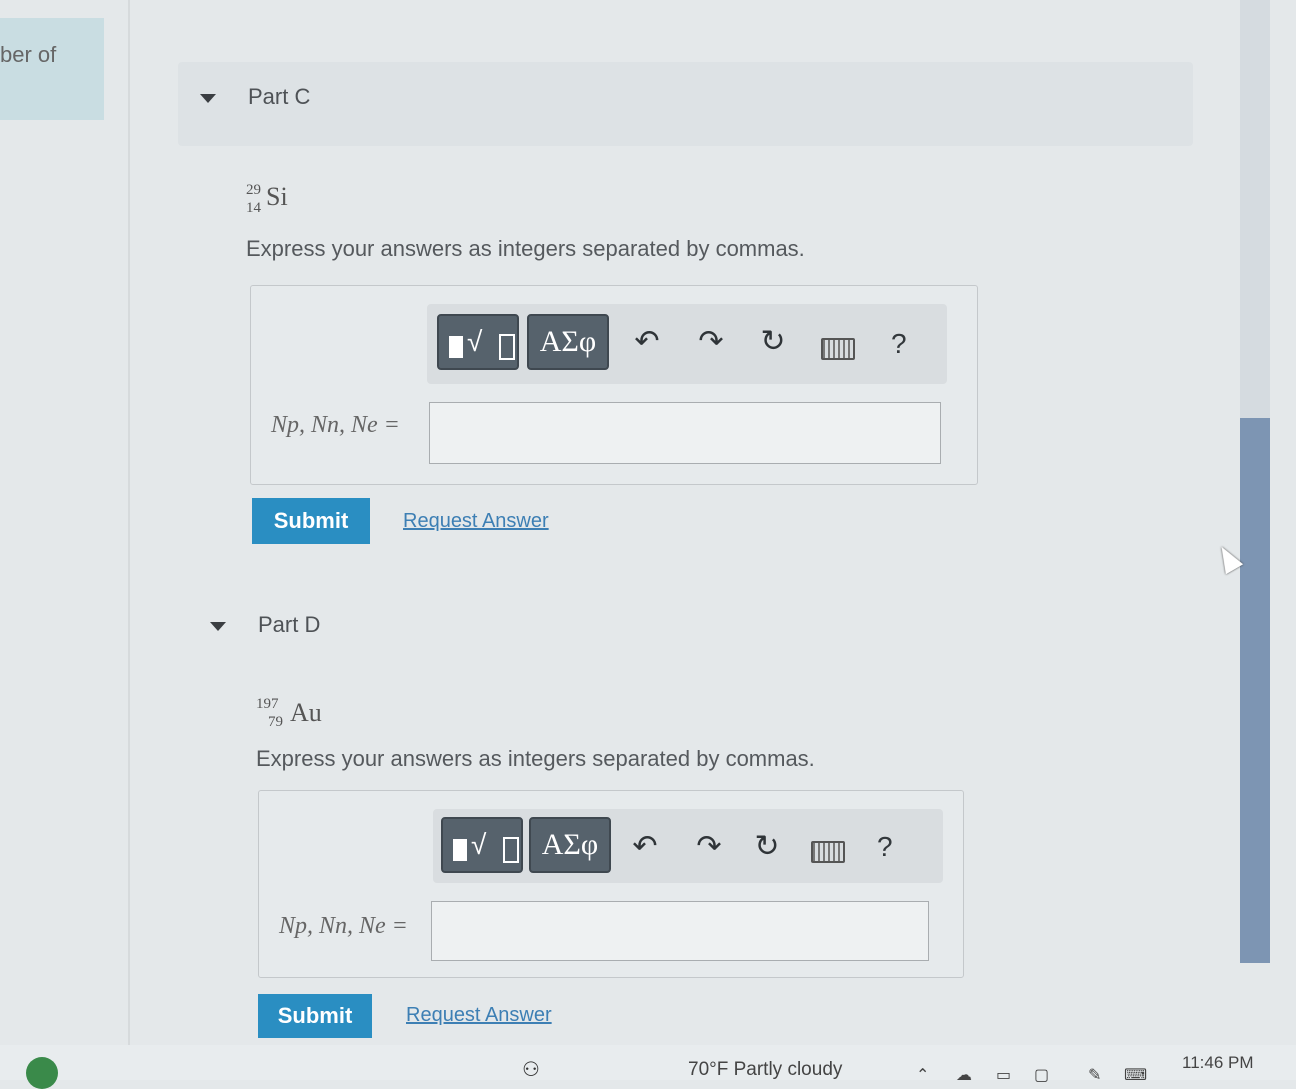 The image size is (1296, 1089). Describe the element at coordinates (1218, 1063) in the screenshot. I see `clock: 11:46 PM` at that location.